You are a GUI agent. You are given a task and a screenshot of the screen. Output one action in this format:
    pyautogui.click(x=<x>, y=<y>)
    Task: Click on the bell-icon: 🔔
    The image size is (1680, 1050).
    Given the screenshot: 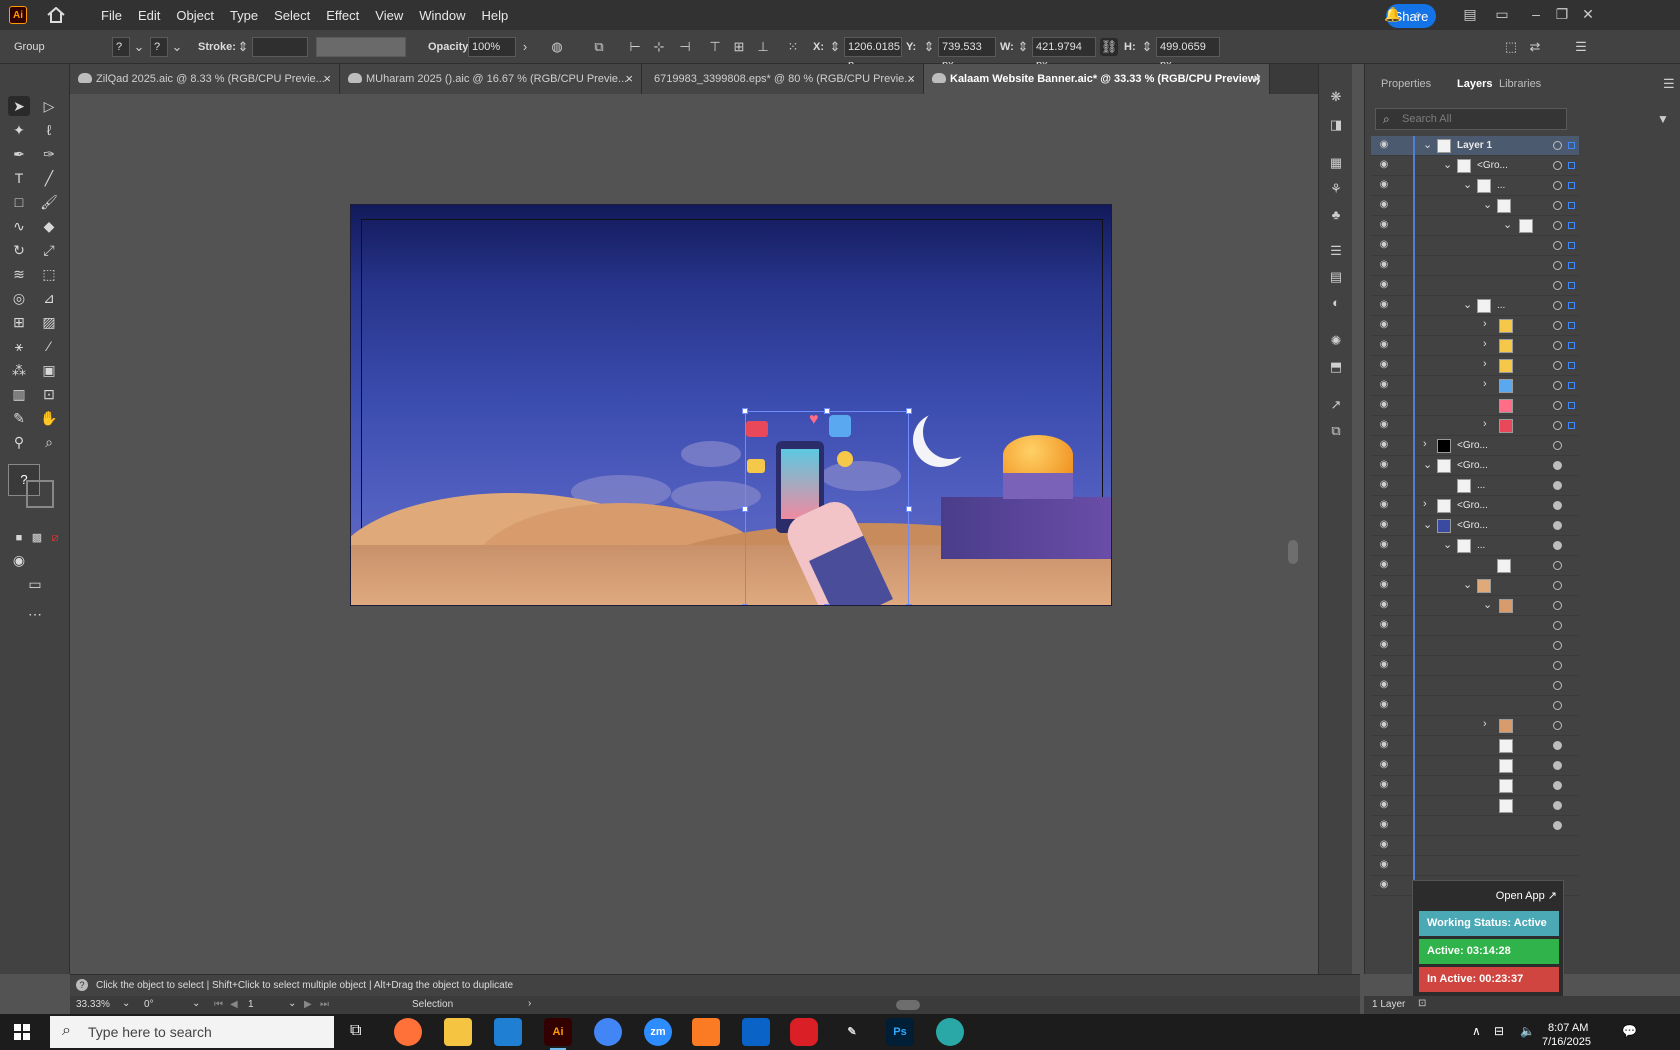 What is the action you would take?
    pyautogui.click(x=1392, y=14)
    